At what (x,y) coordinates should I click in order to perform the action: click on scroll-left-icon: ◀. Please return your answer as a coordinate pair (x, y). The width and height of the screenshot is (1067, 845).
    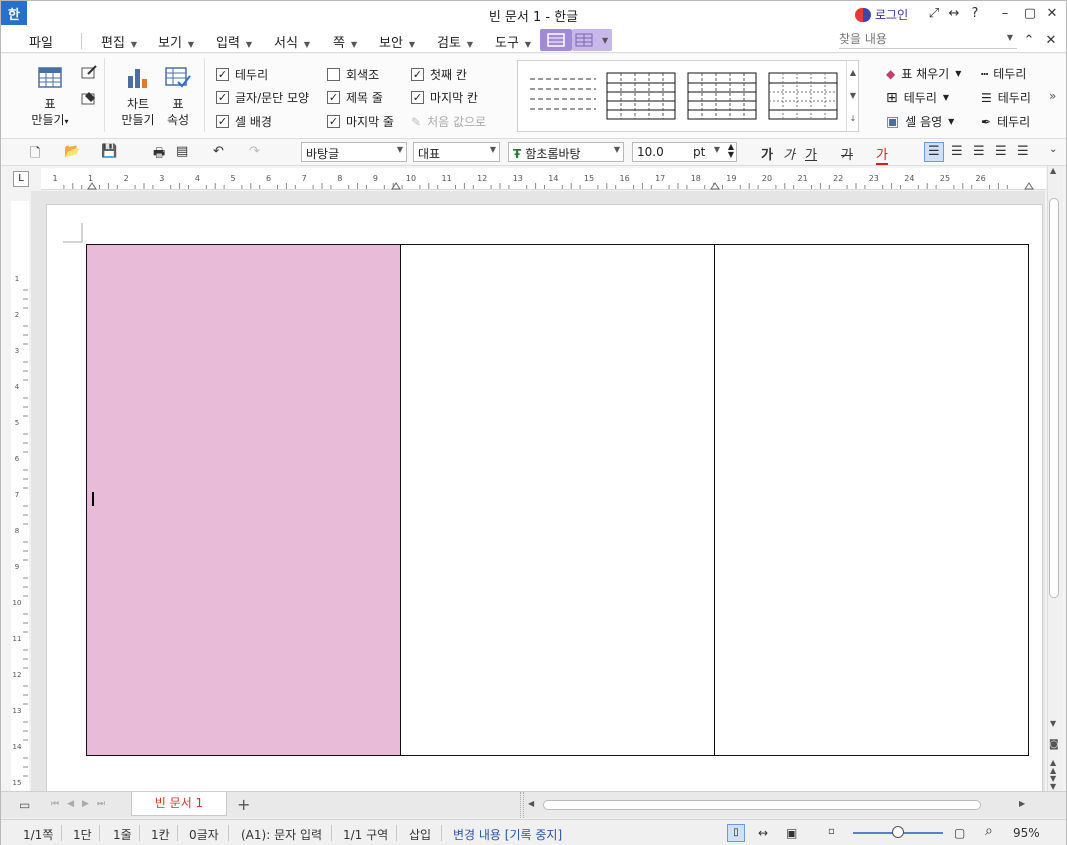
    Looking at the image, I should click on (531, 803).